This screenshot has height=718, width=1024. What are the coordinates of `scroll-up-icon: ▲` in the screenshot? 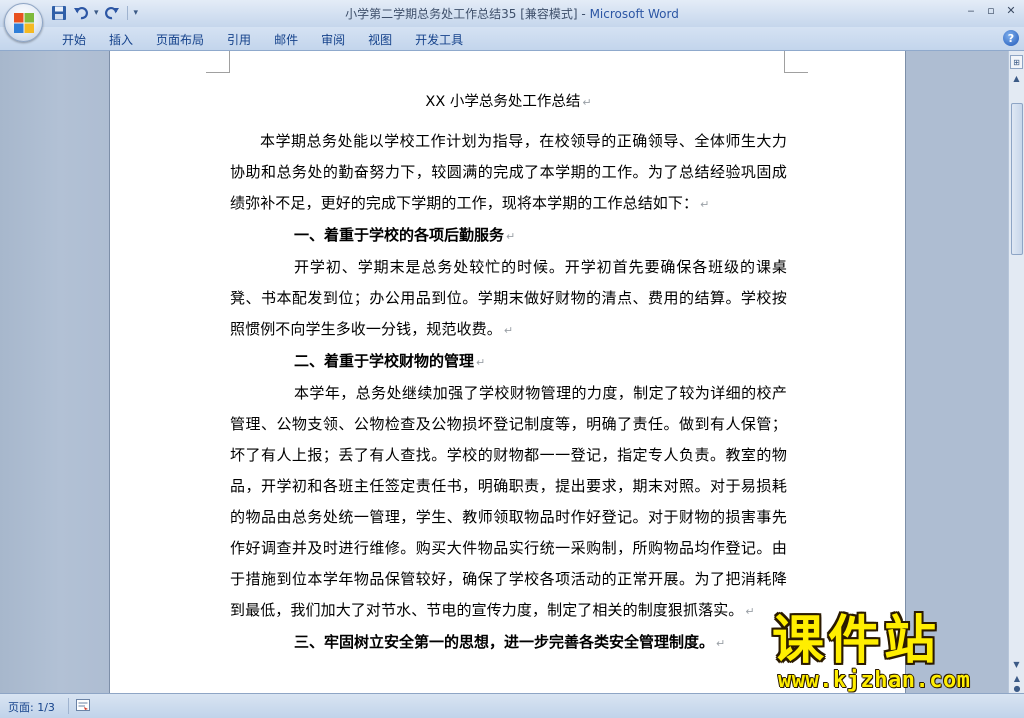 It's located at (1016, 78).